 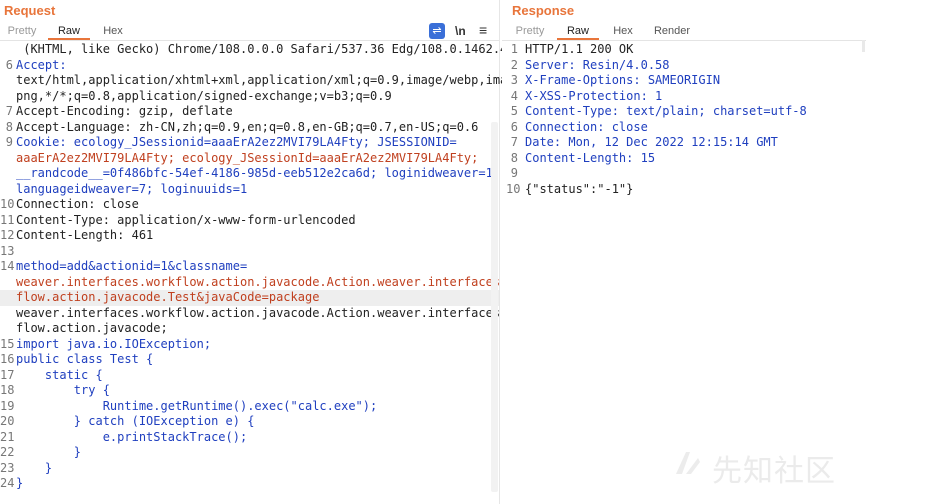 I want to click on response-title: Response, so click(x=543, y=10).